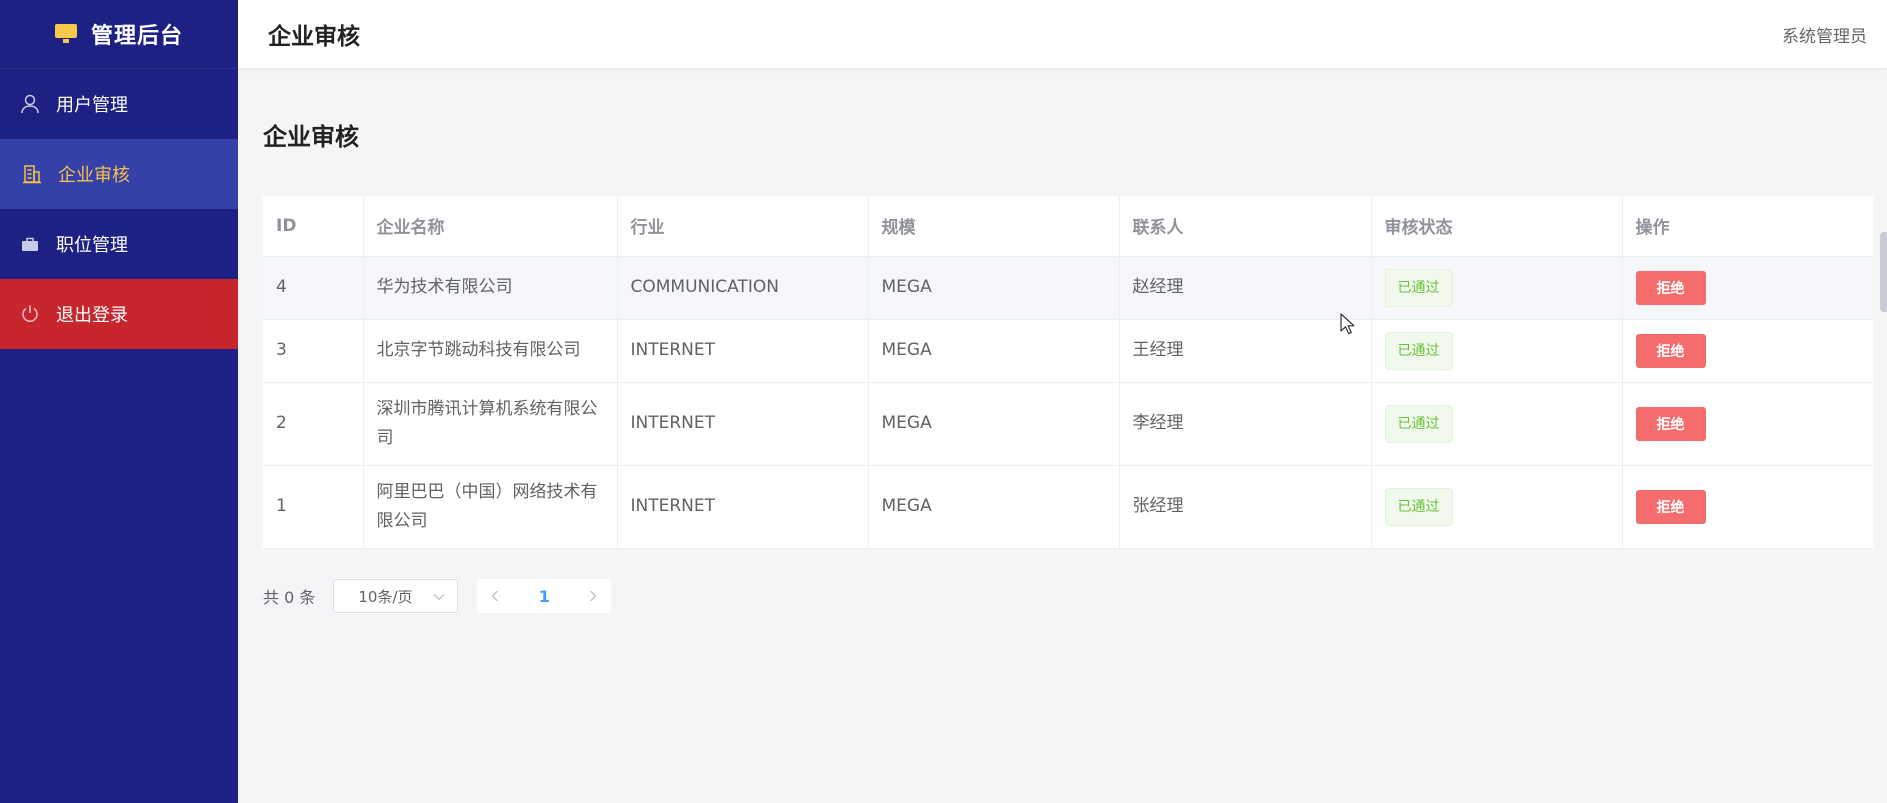 Image resolution: width=1887 pixels, height=803 pixels. I want to click on cell-id: 3, so click(313, 351).